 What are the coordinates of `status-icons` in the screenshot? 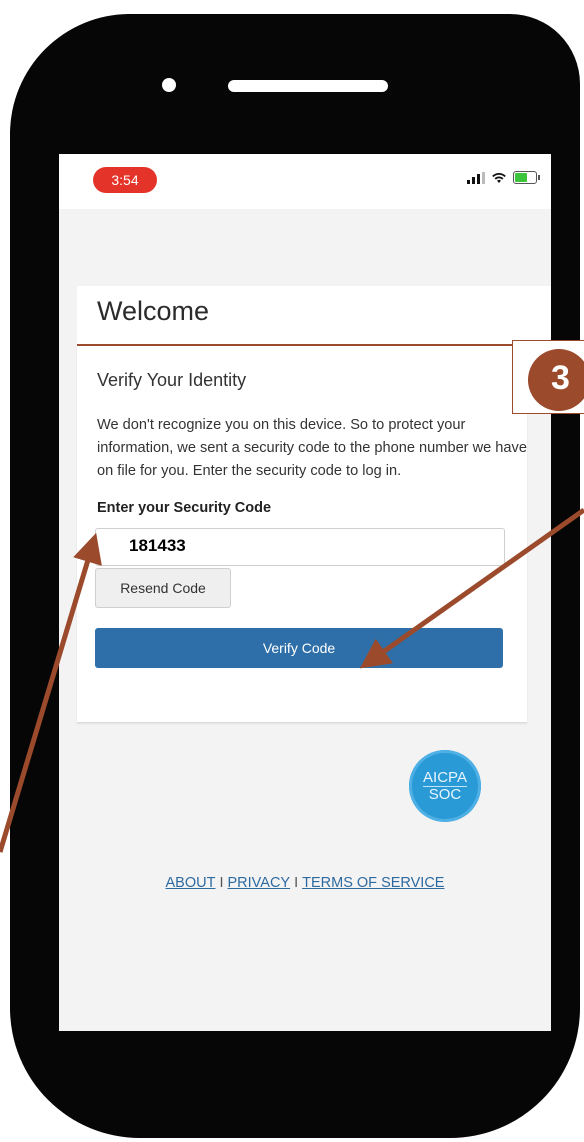 It's located at (503, 177).